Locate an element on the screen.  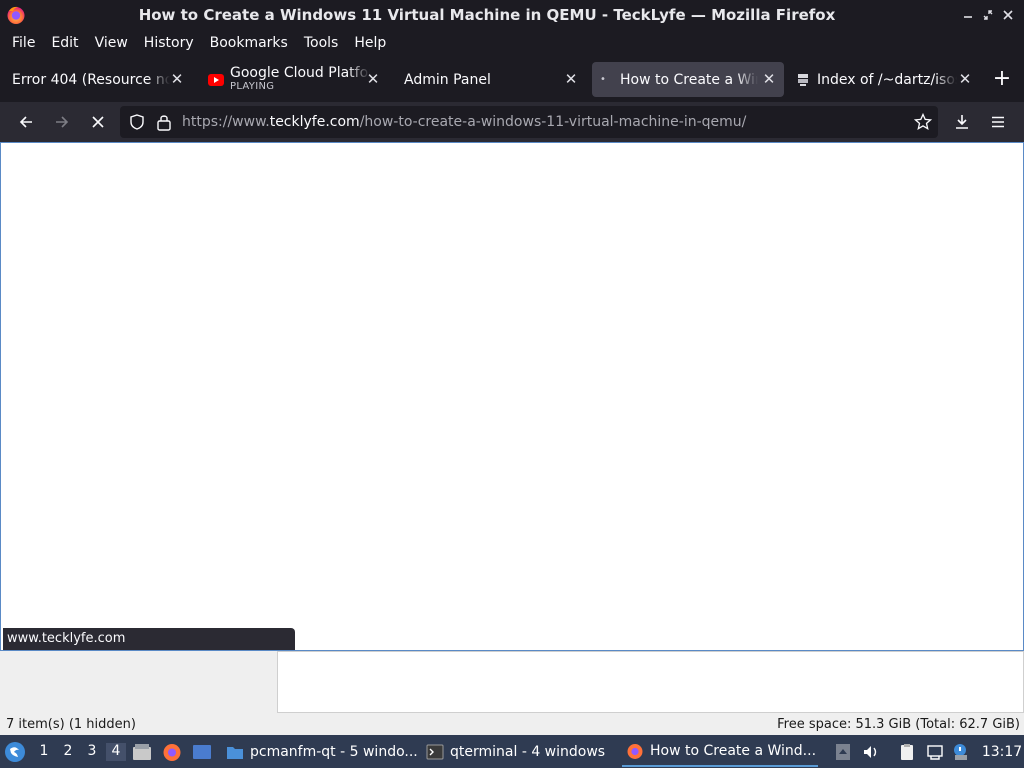
menu-bookmarks: Bookmarks is located at coordinates (249, 43).